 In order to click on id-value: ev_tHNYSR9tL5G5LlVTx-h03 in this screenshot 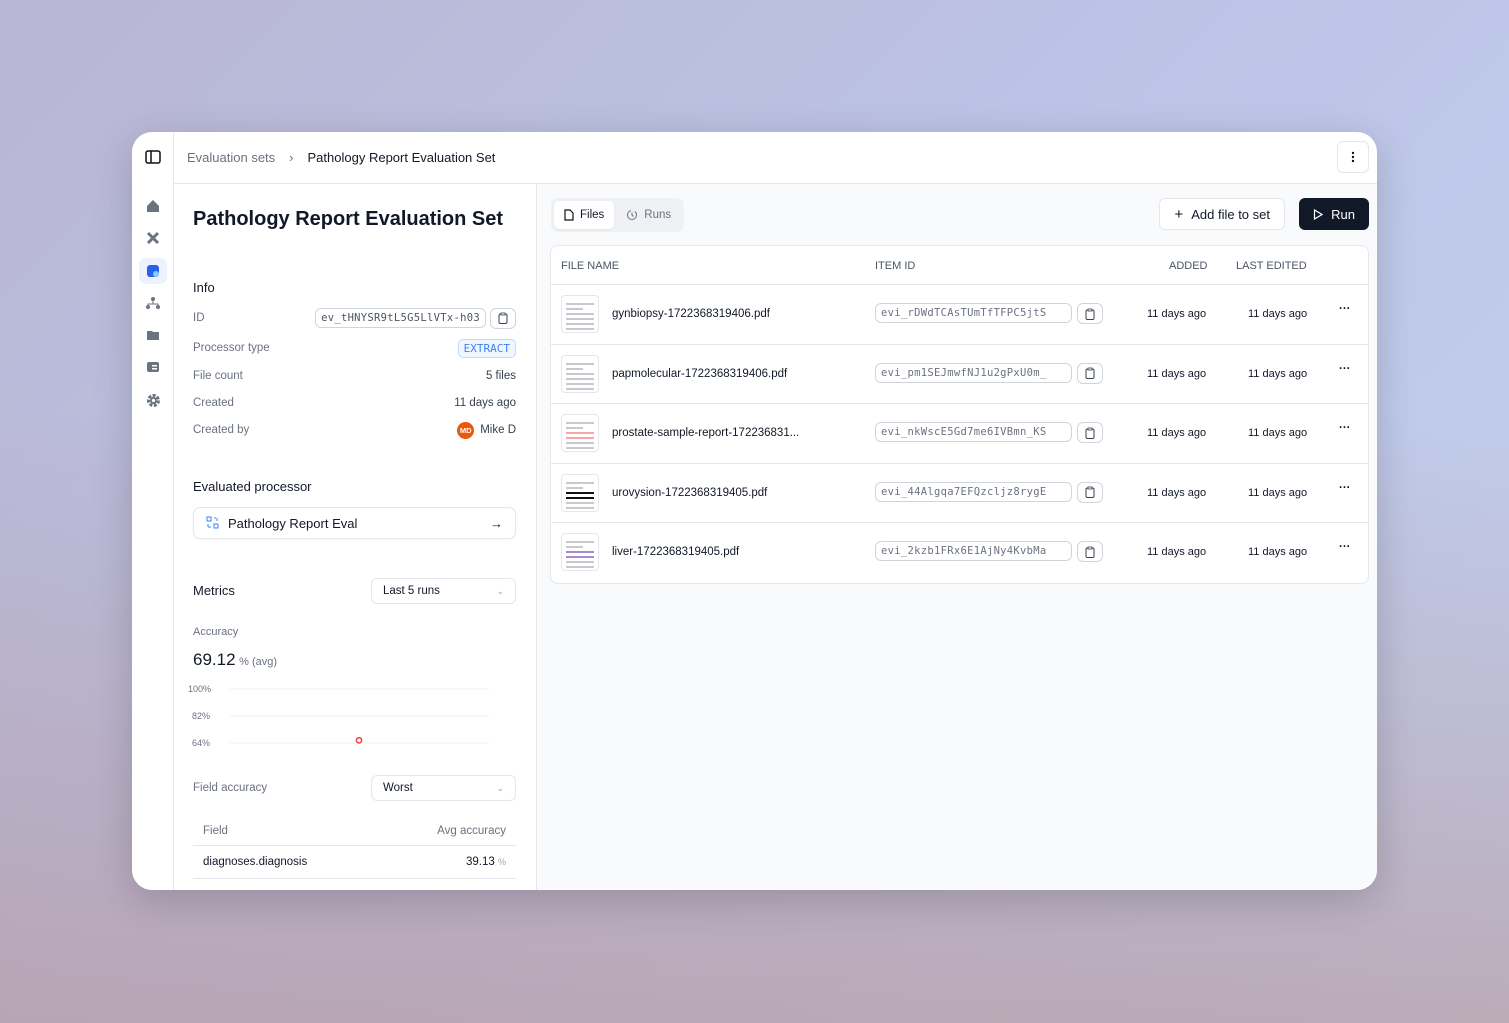, I will do `click(400, 318)`.